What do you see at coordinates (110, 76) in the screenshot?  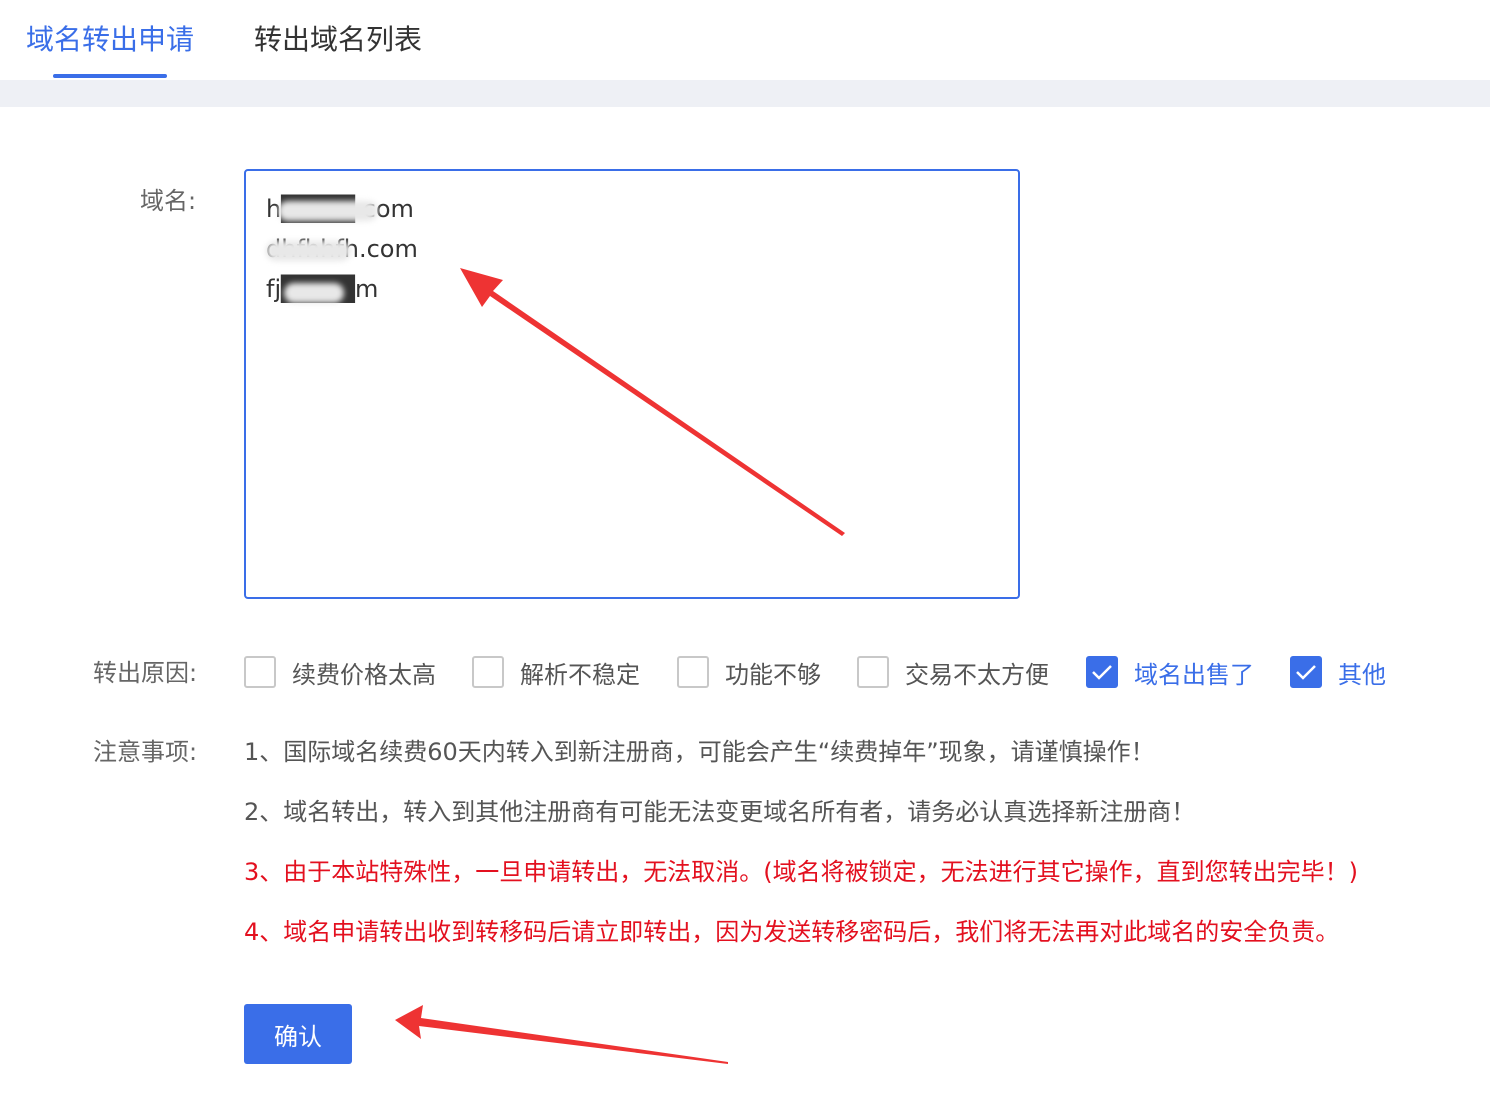 I see `active-tab-indicator` at bounding box center [110, 76].